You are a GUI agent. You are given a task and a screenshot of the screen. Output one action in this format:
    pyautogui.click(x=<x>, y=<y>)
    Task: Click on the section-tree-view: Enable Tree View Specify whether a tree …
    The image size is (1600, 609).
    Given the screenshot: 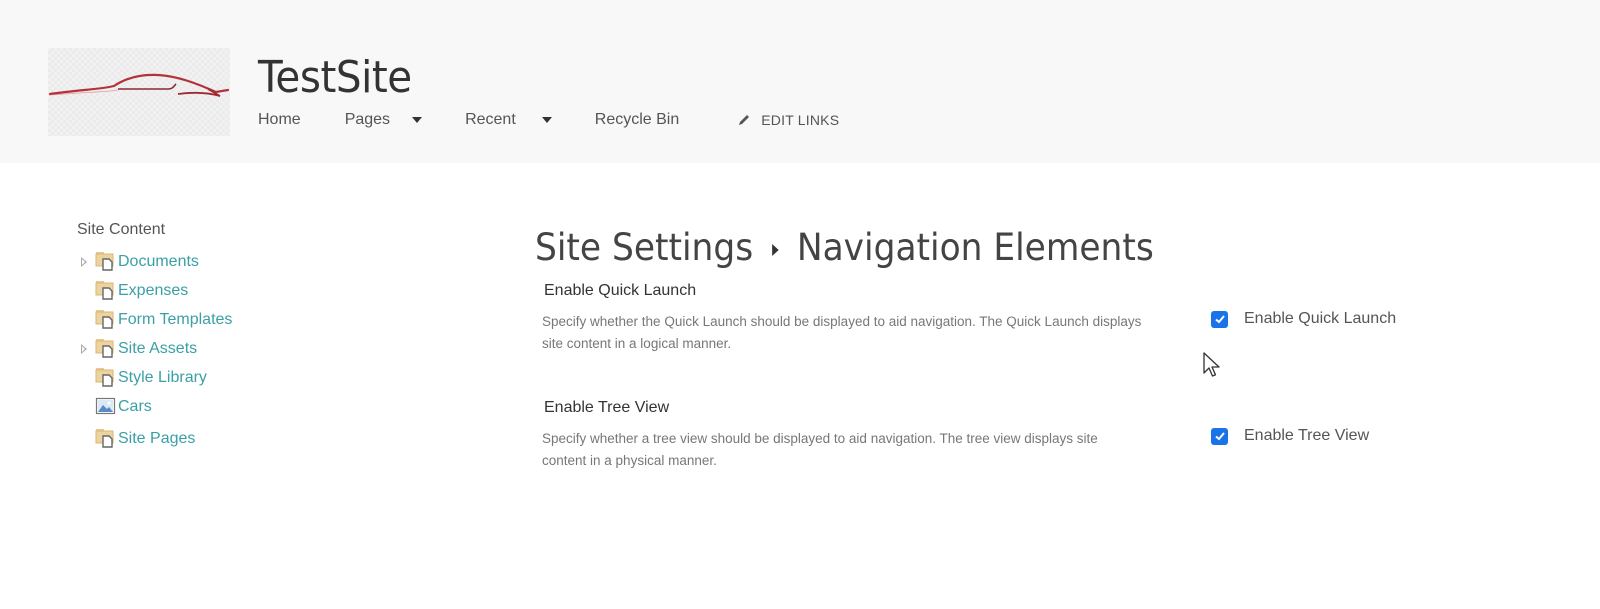 What is the action you would take?
    pyautogui.click(x=820, y=433)
    